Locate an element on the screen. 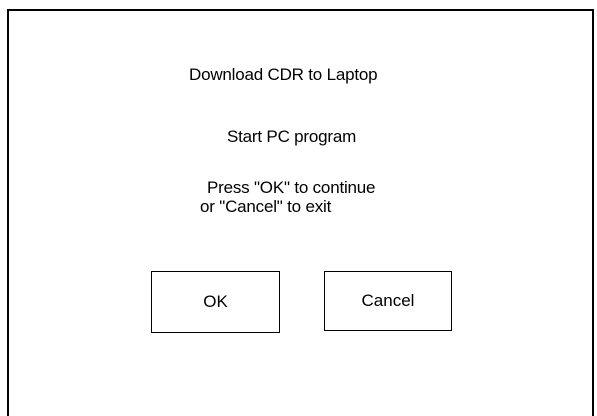 The height and width of the screenshot is (416, 597). instruction-line-2: or "Cancel" to exit is located at coordinates (266, 206).